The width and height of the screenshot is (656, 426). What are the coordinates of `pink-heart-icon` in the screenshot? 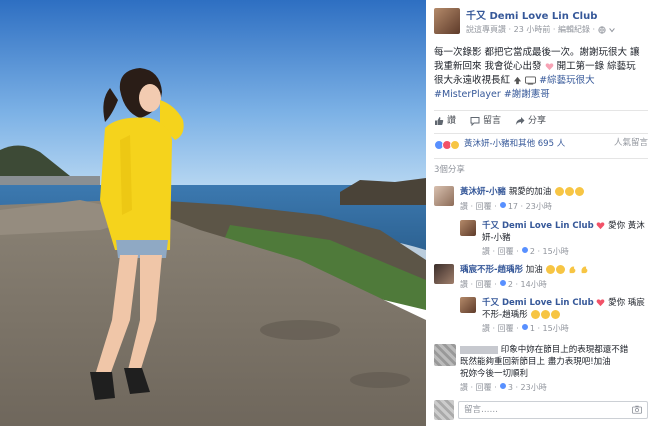 It's located at (549, 67).